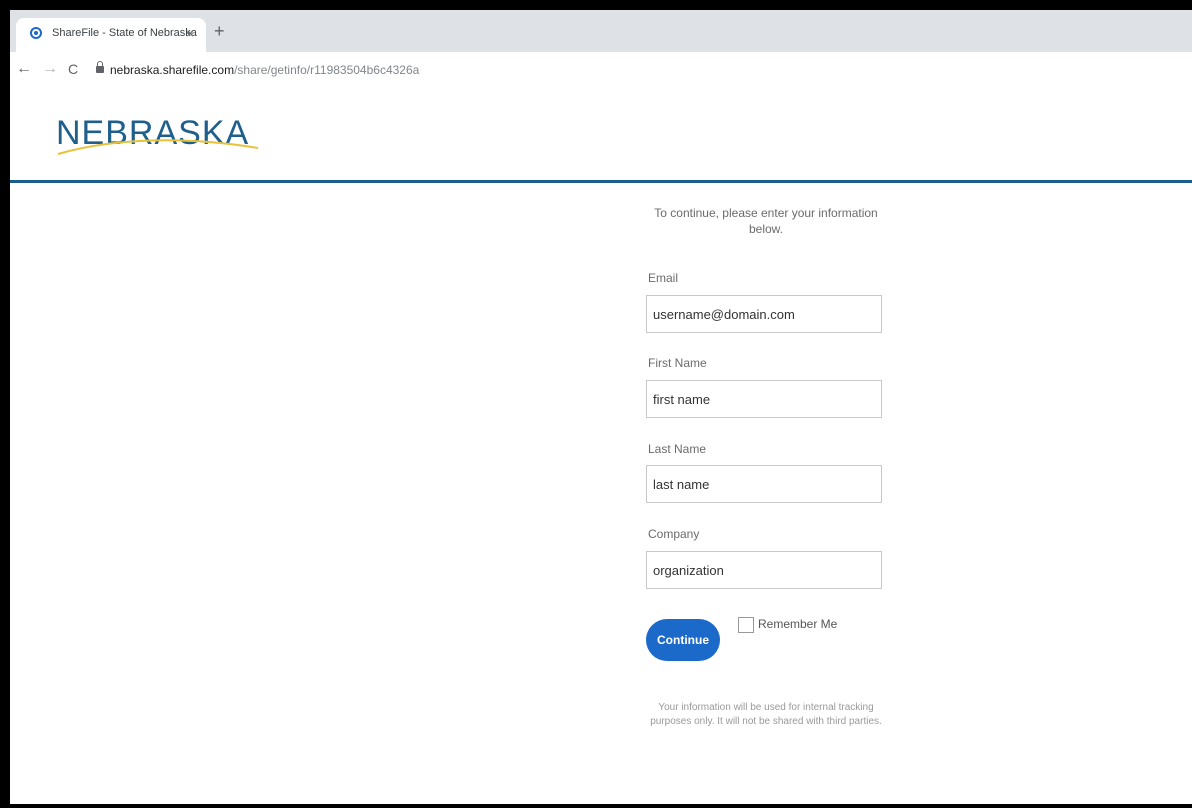 This screenshot has width=1192, height=808. What do you see at coordinates (663, 278) in the screenshot?
I see `email-label: Email` at bounding box center [663, 278].